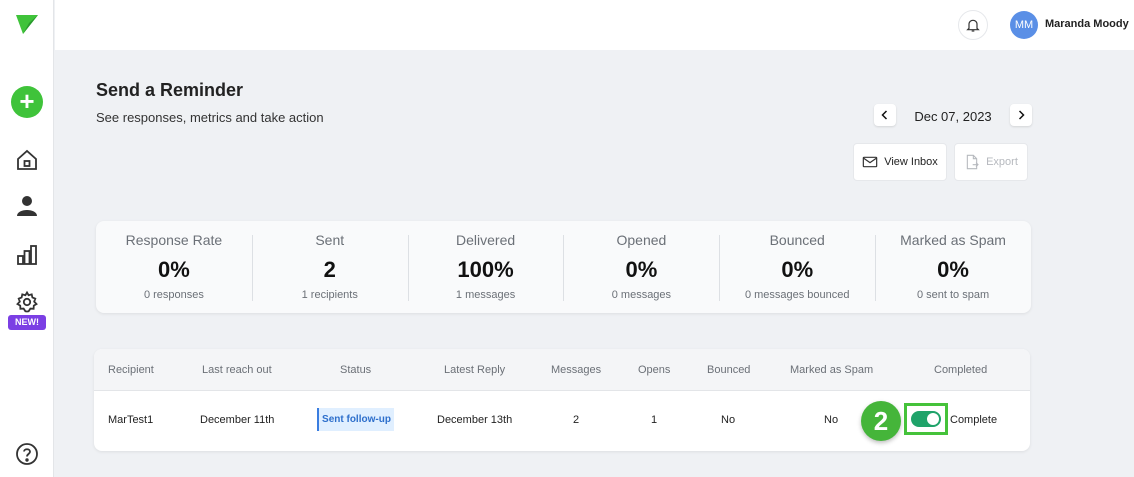 This screenshot has height=477, width=1134. Describe the element at coordinates (974, 420) in the screenshot. I see `completed-label: Complete` at that location.